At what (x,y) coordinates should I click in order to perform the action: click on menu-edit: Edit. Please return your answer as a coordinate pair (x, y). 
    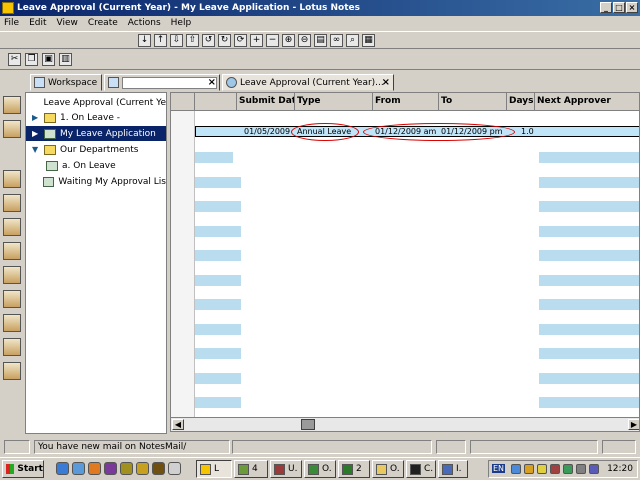
    Looking at the image, I should click on (37, 23).